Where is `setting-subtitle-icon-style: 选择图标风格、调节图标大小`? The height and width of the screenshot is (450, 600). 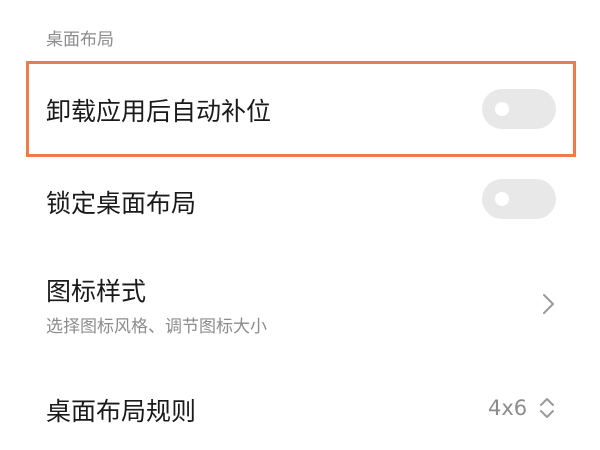
setting-subtitle-icon-style: 选择图标风格、调节图标大小 is located at coordinates (156, 327).